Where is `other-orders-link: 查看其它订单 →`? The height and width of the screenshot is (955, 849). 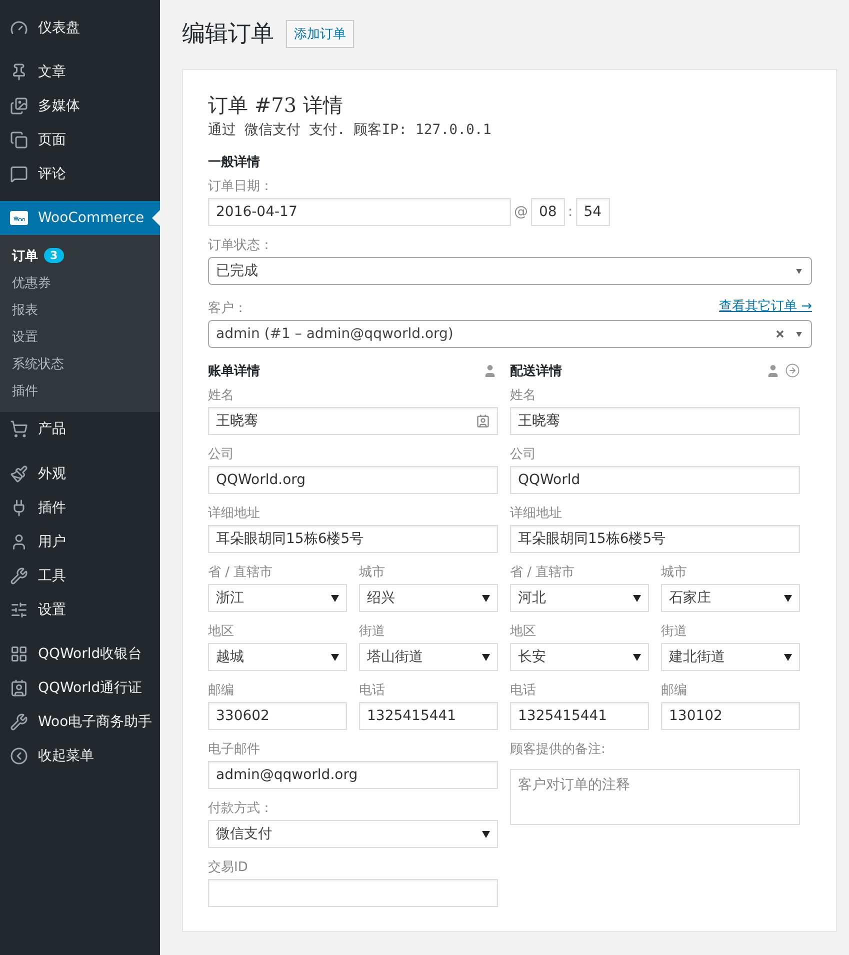 other-orders-link: 查看其它订单 → is located at coordinates (765, 306).